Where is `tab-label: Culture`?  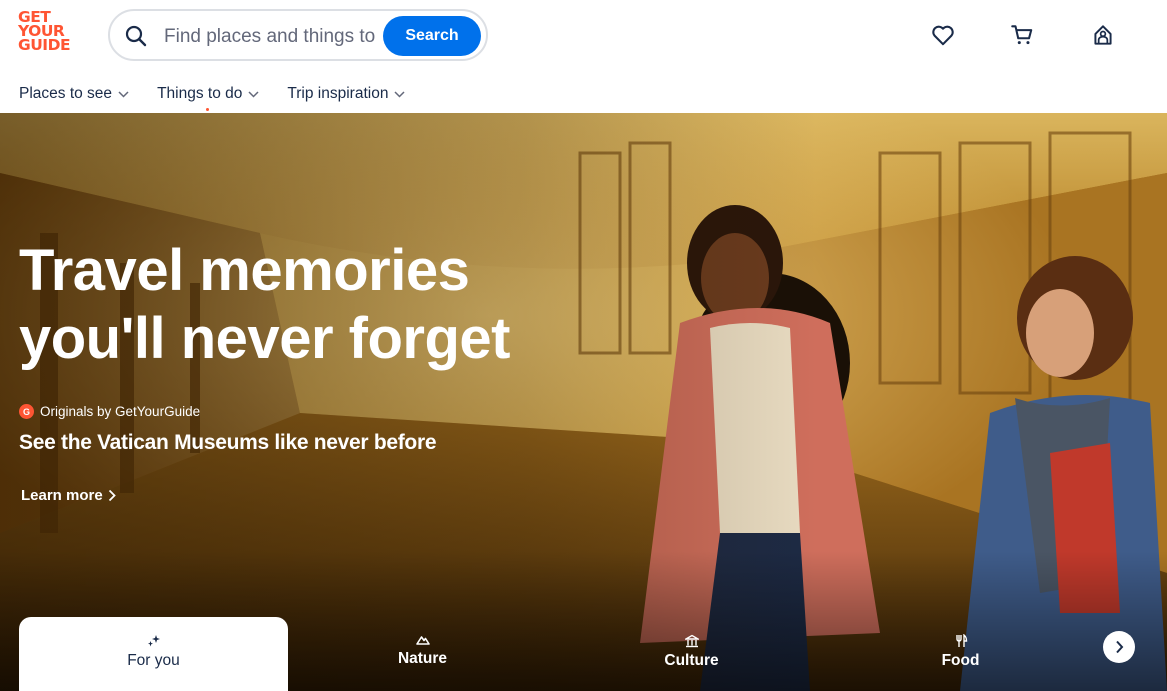
tab-label: Culture is located at coordinates (691, 660).